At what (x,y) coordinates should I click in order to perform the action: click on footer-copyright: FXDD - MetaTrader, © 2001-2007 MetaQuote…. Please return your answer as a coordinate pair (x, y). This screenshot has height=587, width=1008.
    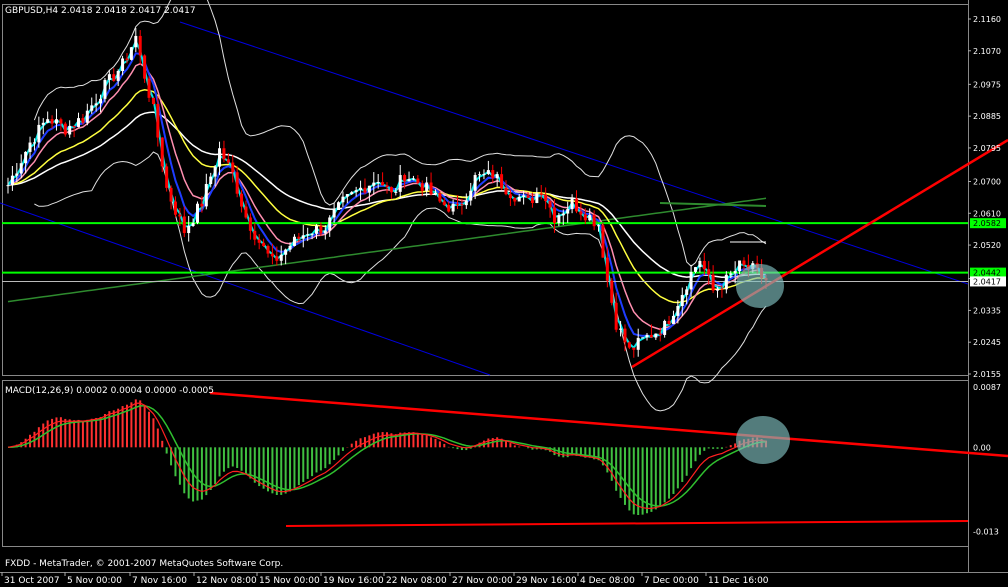
    Looking at the image, I should click on (144, 564).